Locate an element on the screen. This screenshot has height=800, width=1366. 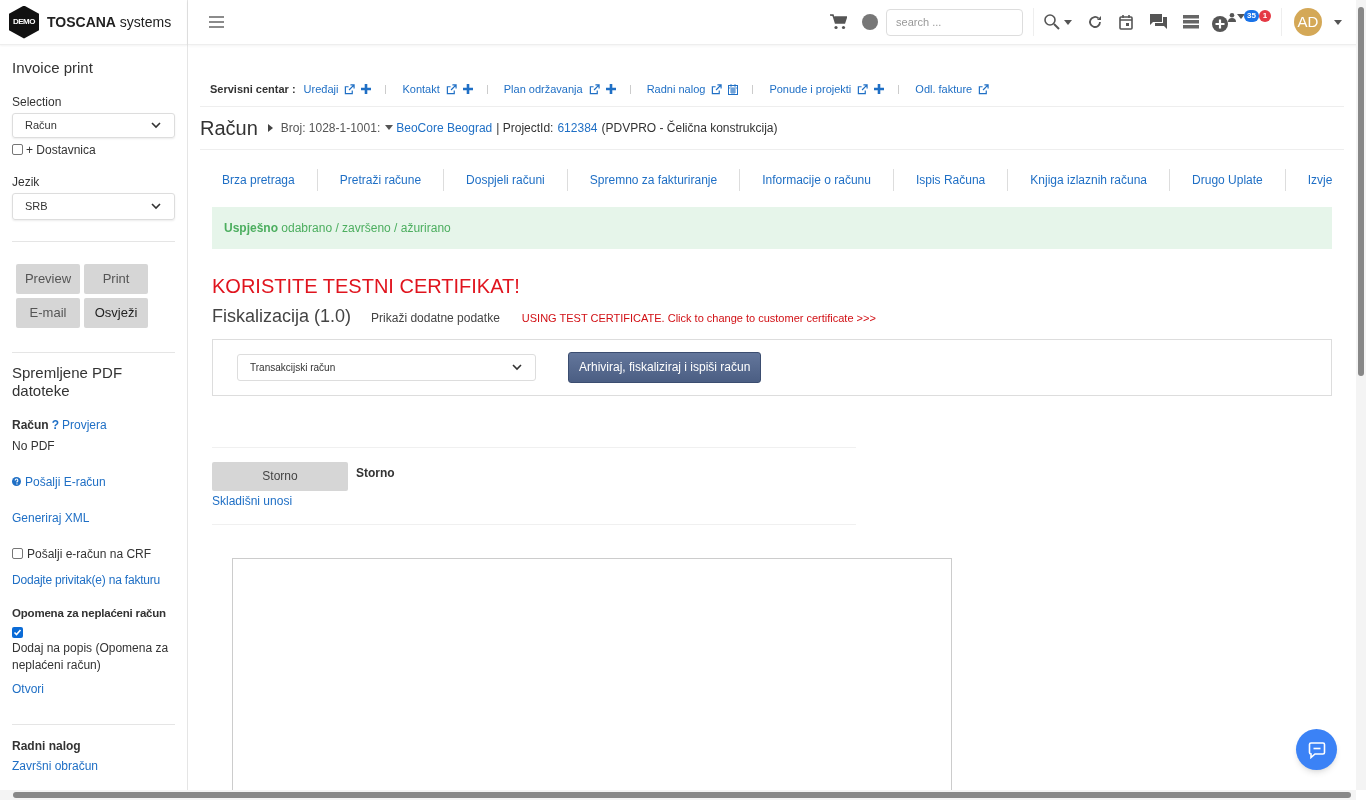
service-link: Kontakt is located at coordinates (421, 89).